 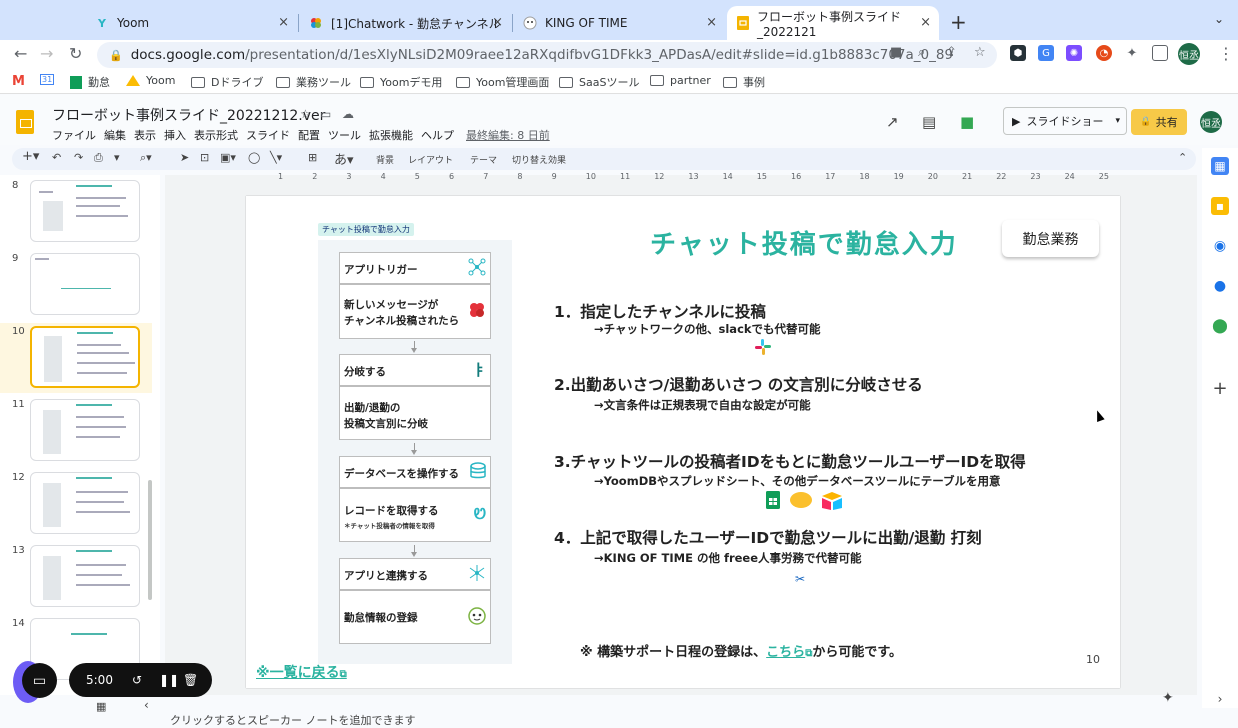 I want to click on chevron-down-icon: ▾, so click(x=1117, y=121).